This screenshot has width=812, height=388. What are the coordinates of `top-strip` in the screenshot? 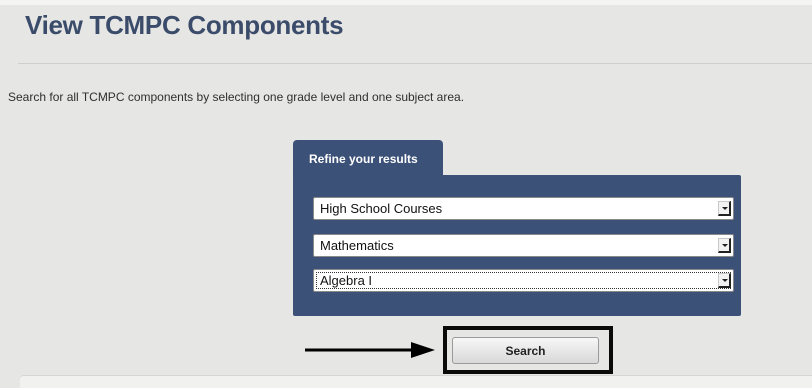 It's located at (406, 2).